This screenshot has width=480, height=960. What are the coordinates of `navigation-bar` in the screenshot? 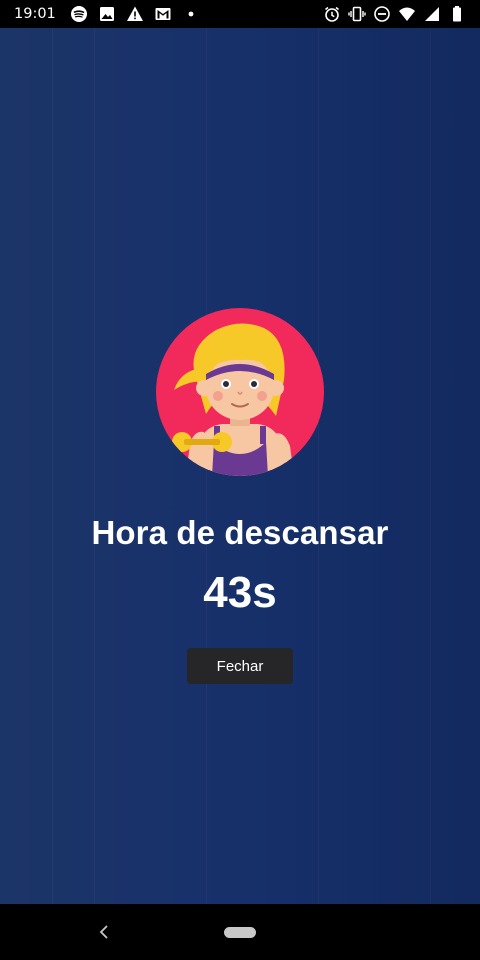 It's located at (240, 932).